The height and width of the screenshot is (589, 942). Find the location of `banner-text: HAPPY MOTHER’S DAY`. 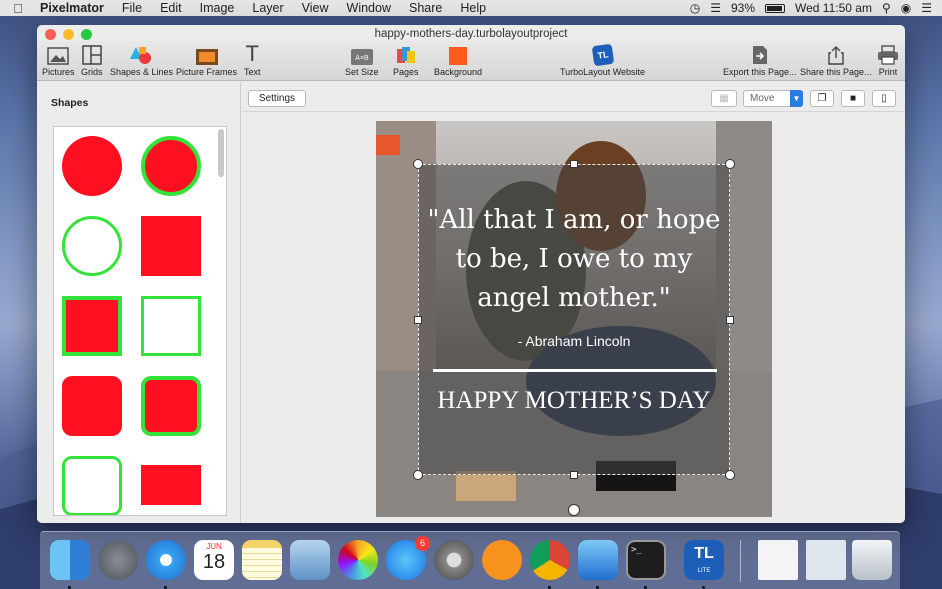

banner-text: HAPPY MOTHER’S DAY is located at coordinates (574, 401).